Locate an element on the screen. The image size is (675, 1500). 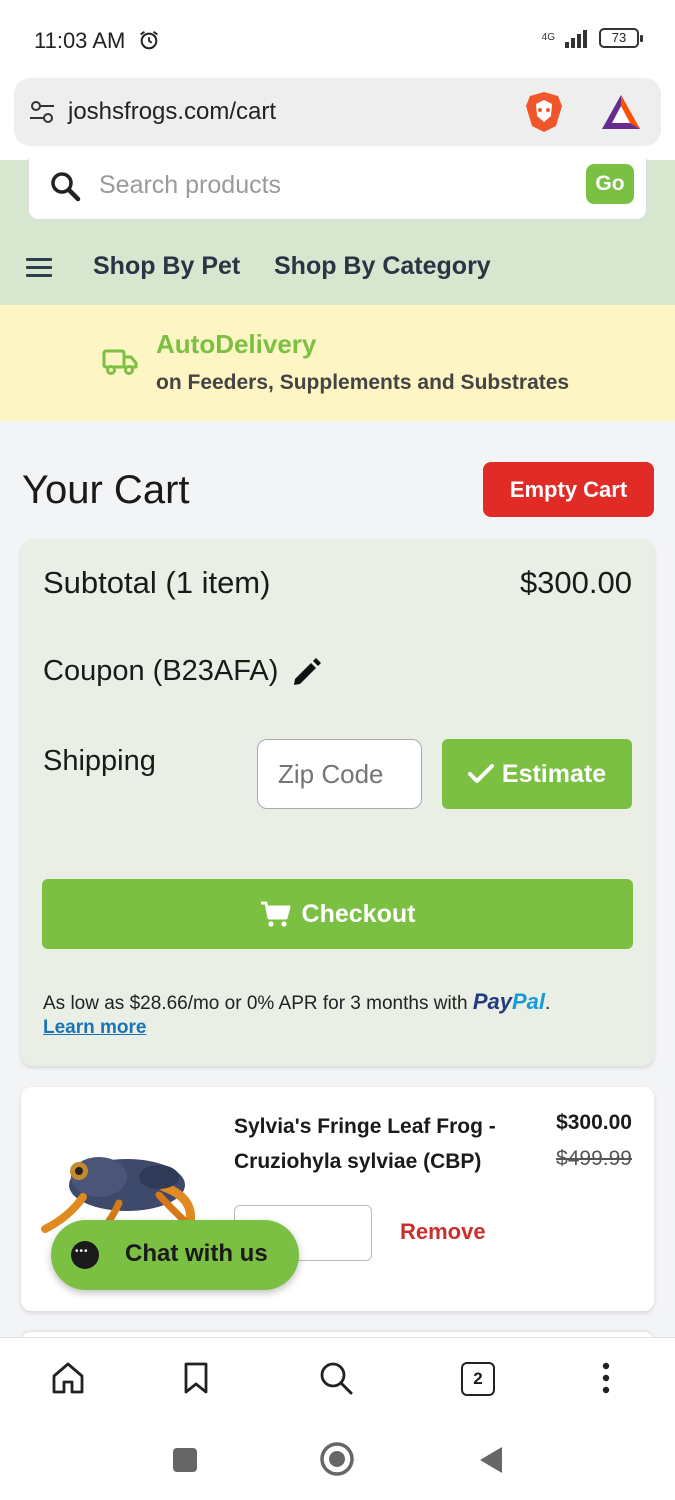
edit-coupon-icon is located at coordinates (306, 672).